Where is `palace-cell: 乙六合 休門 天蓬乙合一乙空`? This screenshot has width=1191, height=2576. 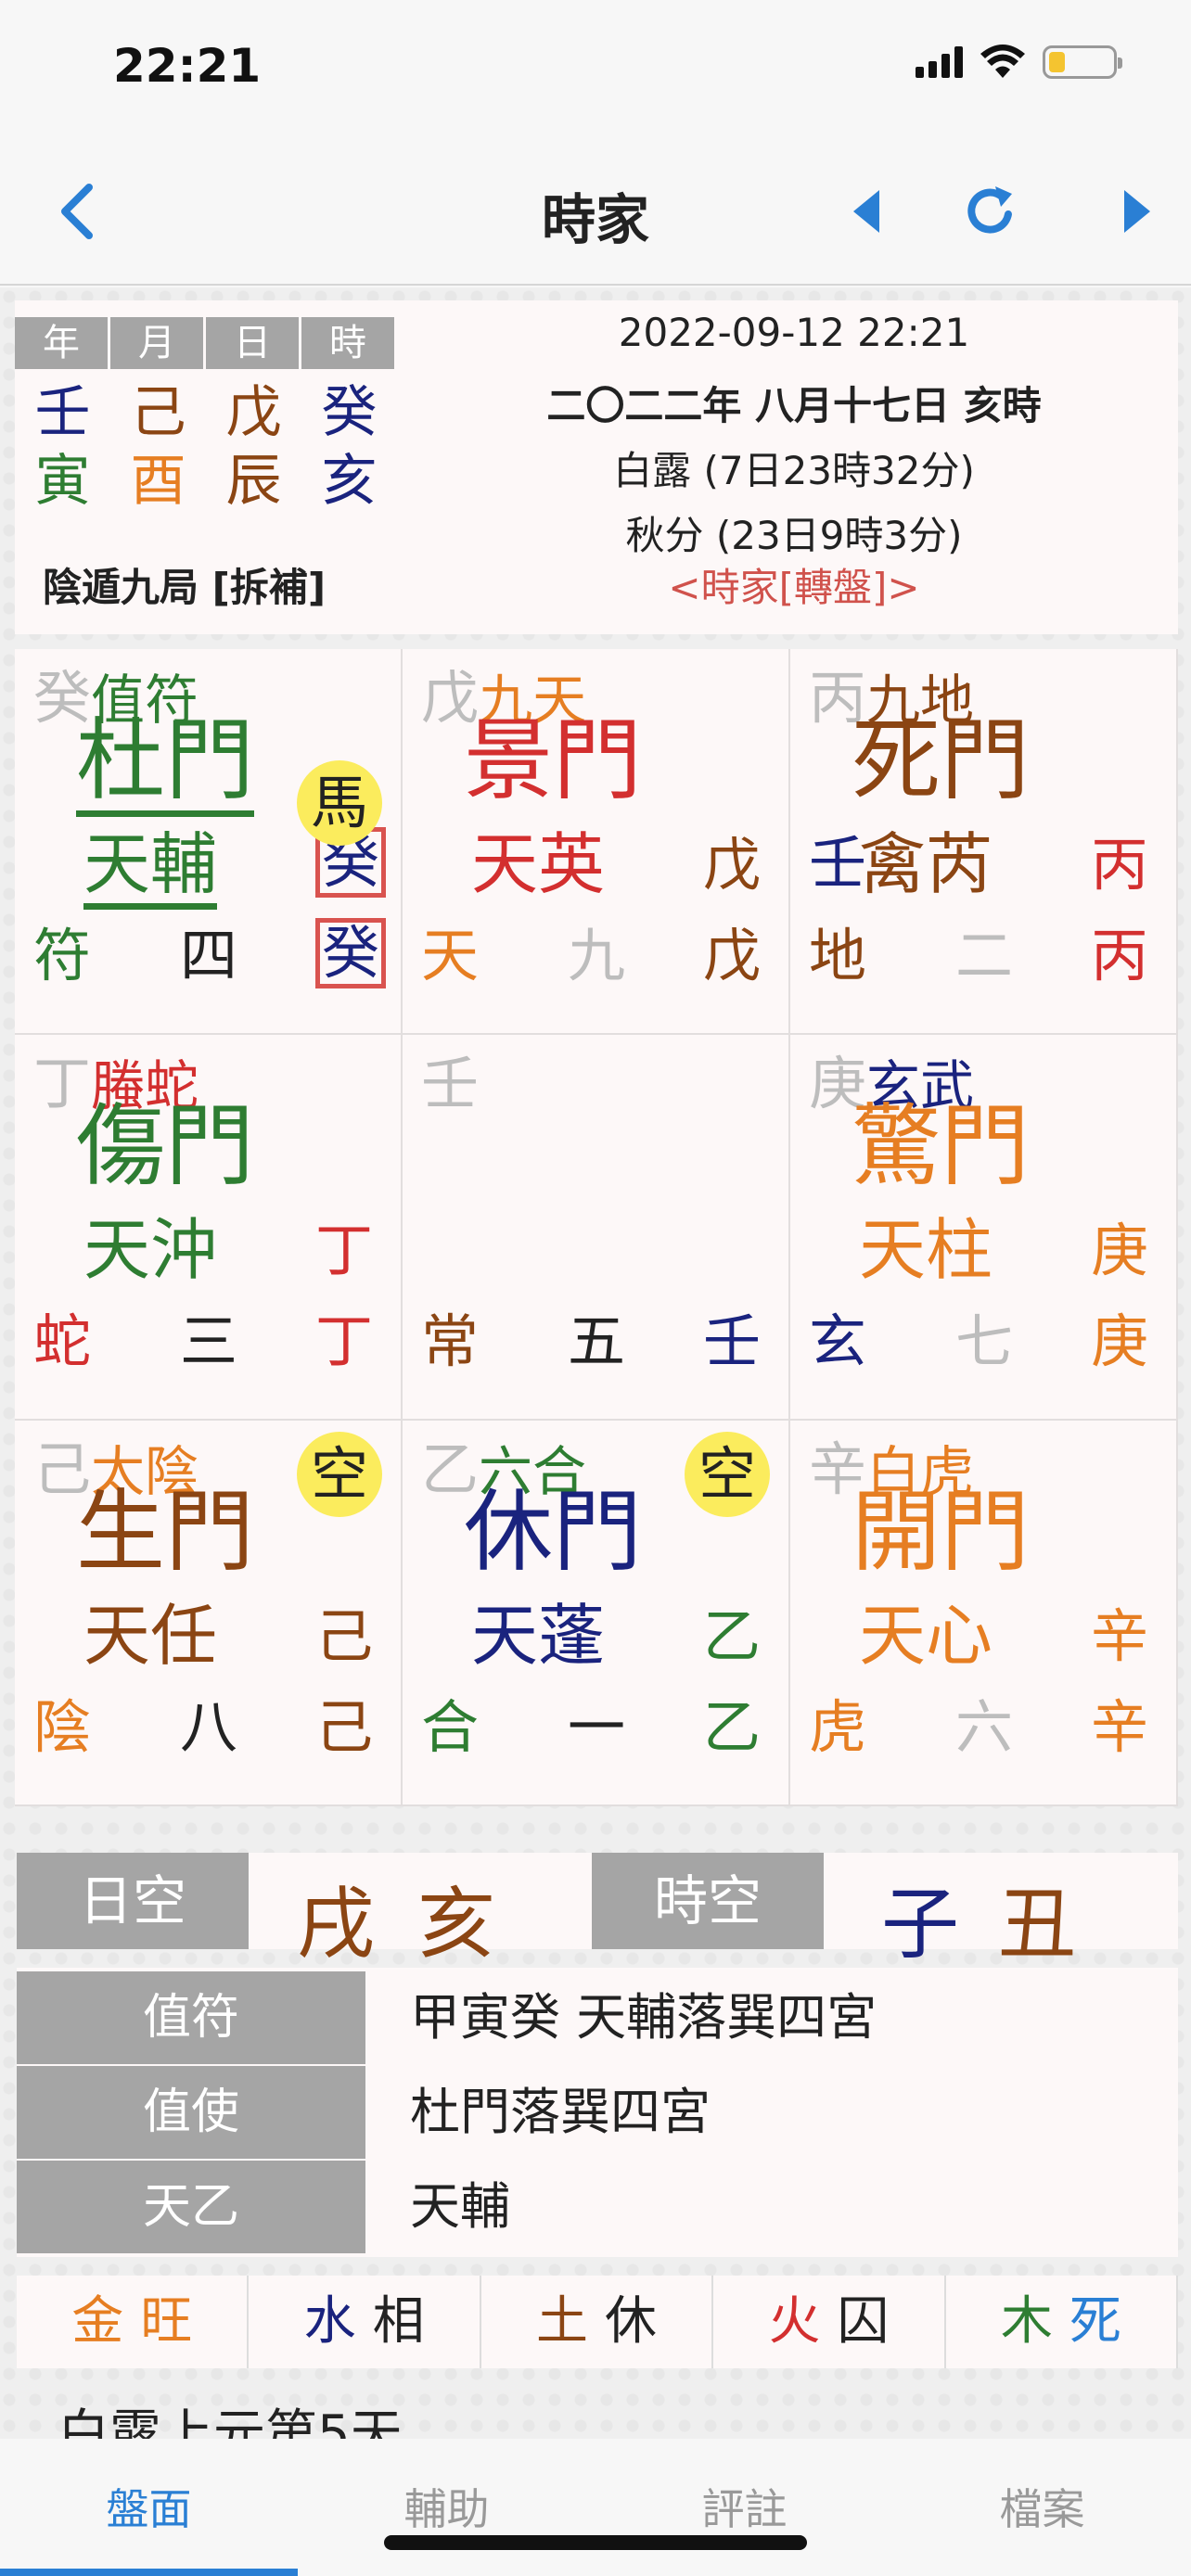
palace-cell: 乙六合 休門 天蓬乙合一乙空 is located at coordinates (597, 1613).